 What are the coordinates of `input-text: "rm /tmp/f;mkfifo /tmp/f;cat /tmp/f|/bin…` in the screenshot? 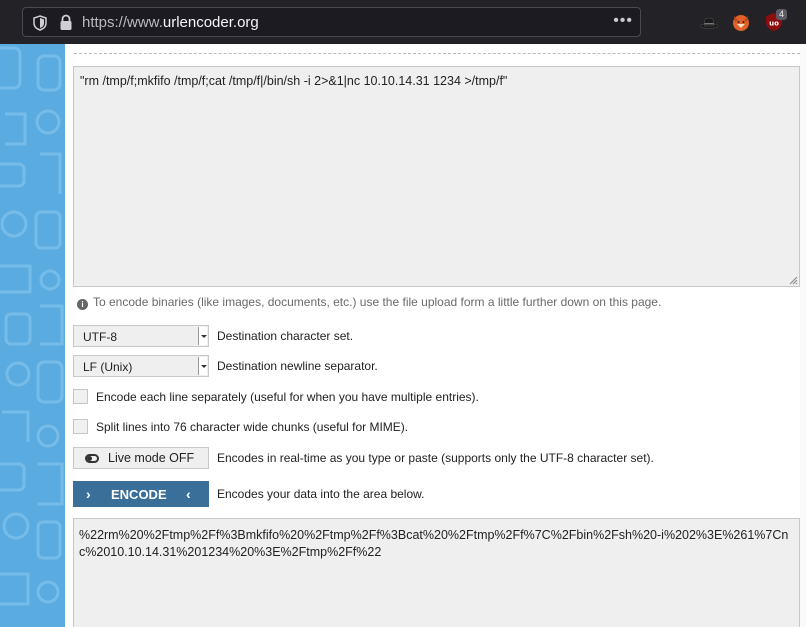 It's located at (294, 81).